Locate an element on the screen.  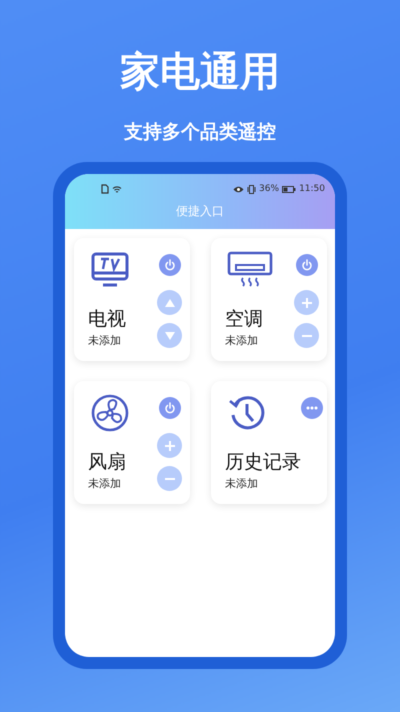
sim-card-icon is located at coordinates (105, 189).